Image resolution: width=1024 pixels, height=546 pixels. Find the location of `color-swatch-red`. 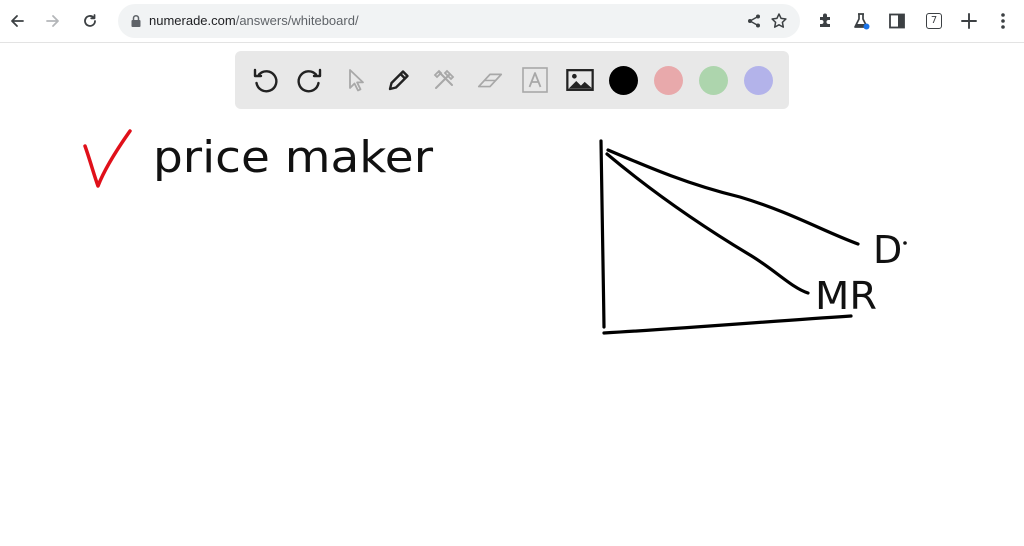

color-swatch-red is located at coordinates (668, 80).